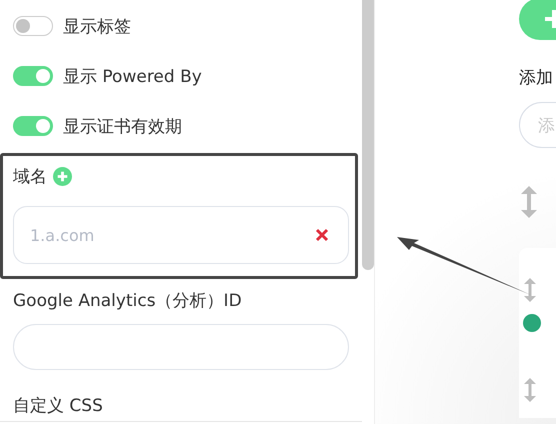  What do you see at coordinates (181, 235) in the screenshot?
I see `domain-input: 1.a.com` at bounding box center [181, 235].